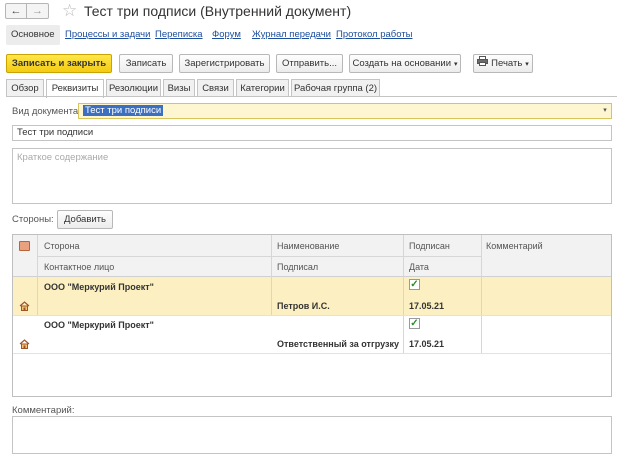 This screenshot has width=623, height=464. What do you see at coordinates (63, 157) in the screenshot?
I see `summary-placeholder: Краткое содержание` at bounding box center [63, 157].